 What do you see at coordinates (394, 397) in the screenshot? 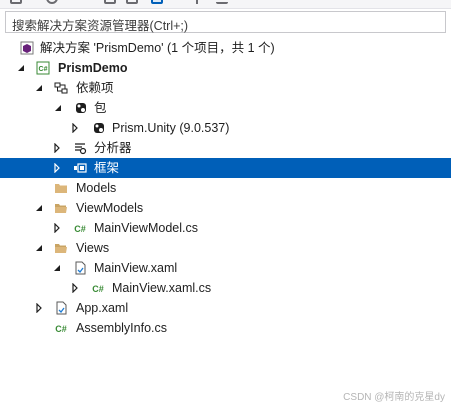
I see `watermark: CSDN @柯南的克星dy` at bounding box center [394, 397].